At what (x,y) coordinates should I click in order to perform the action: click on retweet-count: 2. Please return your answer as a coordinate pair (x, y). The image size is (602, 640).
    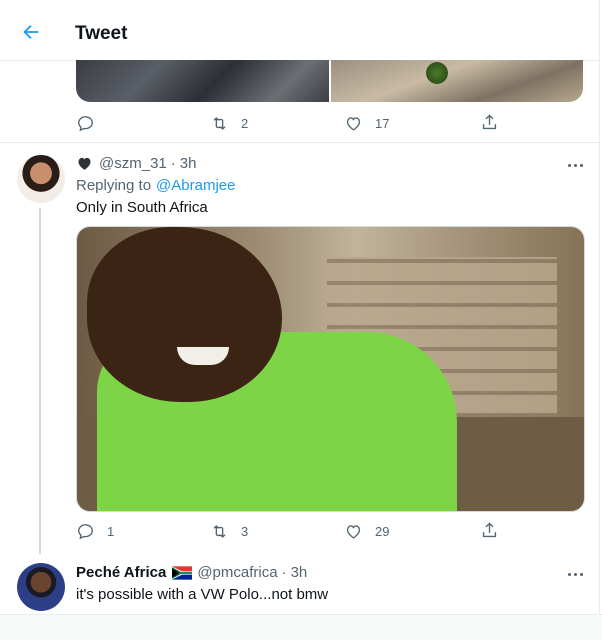
    Looking at the image, I should click on (245, 123).